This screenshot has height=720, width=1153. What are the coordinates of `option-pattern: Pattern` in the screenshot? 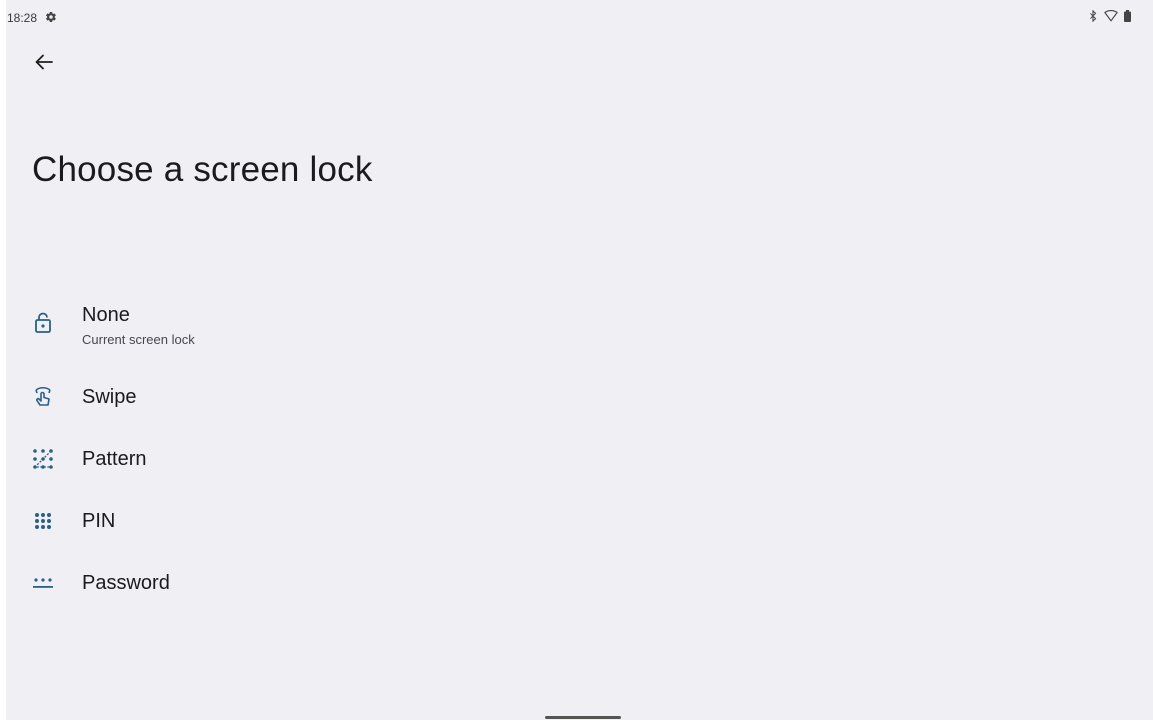 It's located at (579, 458).